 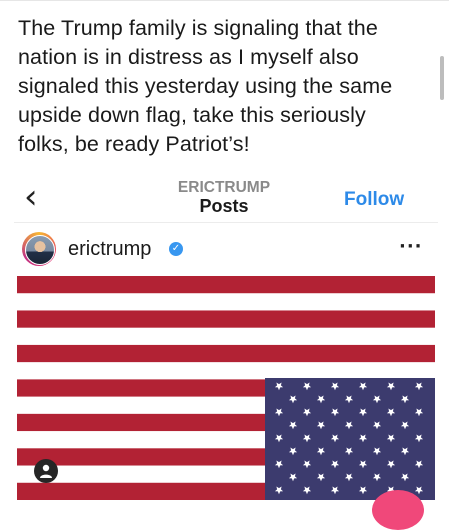 What do you see at coordinates (46, 471) in the screenshot?
I see `user-tag-icon` at bounding box center [46, 471].